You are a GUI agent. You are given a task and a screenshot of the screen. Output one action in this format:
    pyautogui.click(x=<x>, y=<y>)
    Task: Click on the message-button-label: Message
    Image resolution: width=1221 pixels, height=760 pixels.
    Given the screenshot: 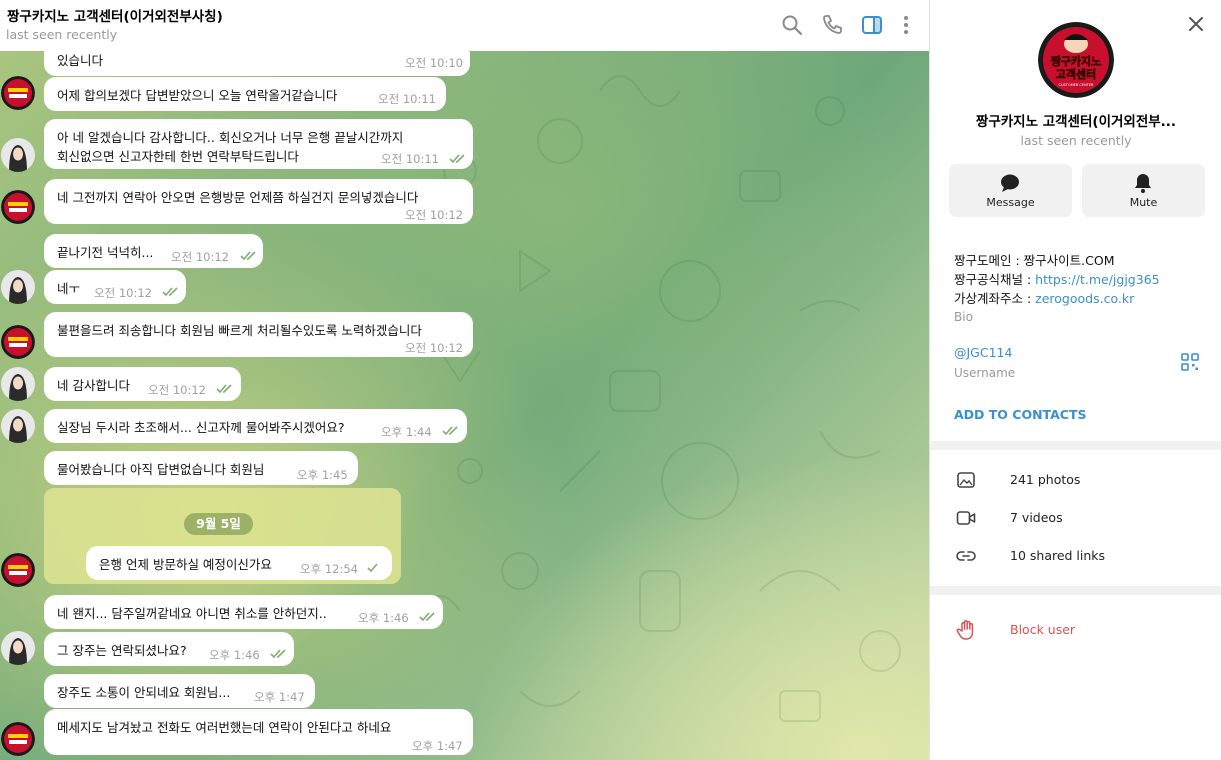 What is the action you would take?
    pyautogui.click(x=1010, y=202)
    